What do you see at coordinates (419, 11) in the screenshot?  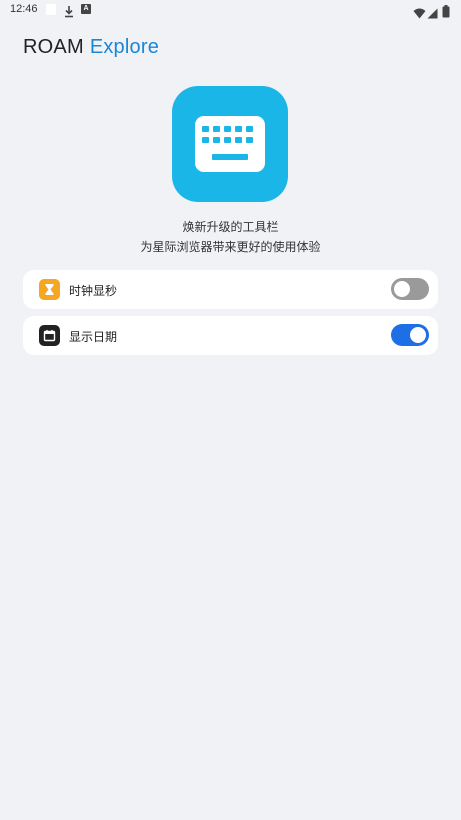 I see `wifi-icon` at bounding box center [419, 11].